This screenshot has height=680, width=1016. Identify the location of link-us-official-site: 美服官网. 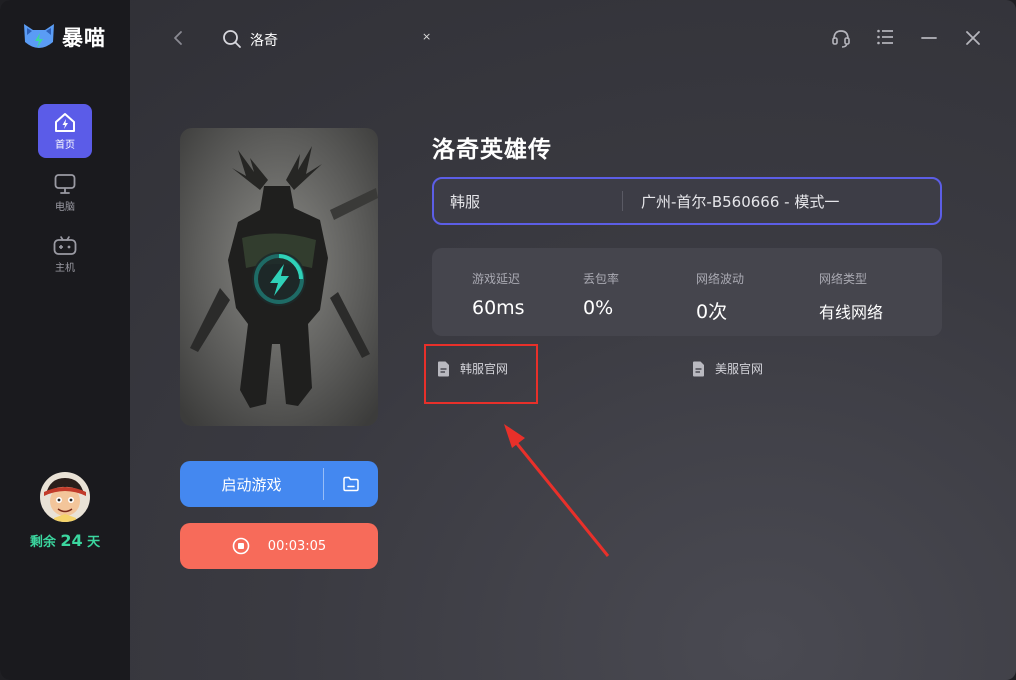
(727, 368).